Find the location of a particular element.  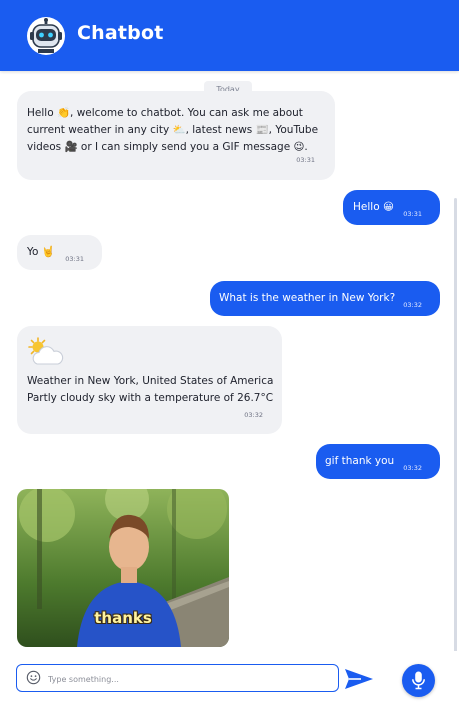

microphone-icon is located at coordinates (418, 680).